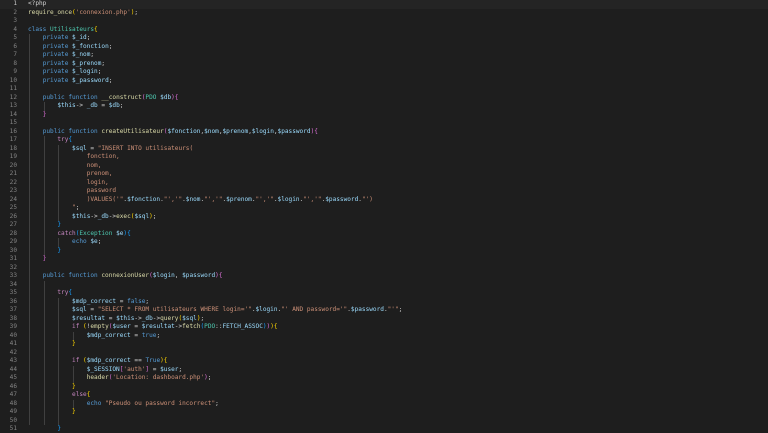  Describe the element at coordinates (384, 64) in the screenshot. I see `code-line: 8 private $_prenom;` at that location.